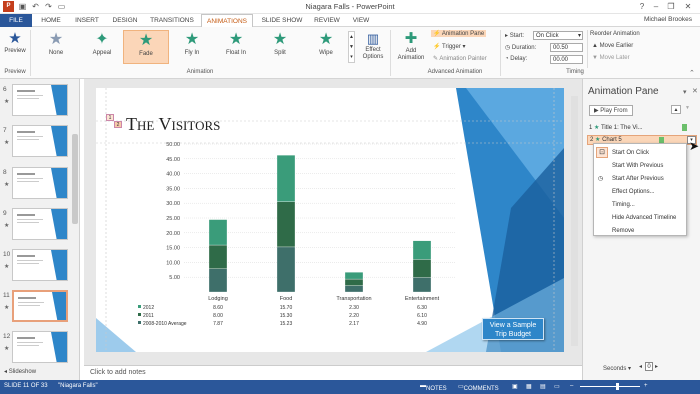 The height and width of the screenshot is (394, 700). What do you see at coordinates (611, 110) in the screenshot?
I see `play-from-button: ▶ Play From` at bounding box center [611, 110].